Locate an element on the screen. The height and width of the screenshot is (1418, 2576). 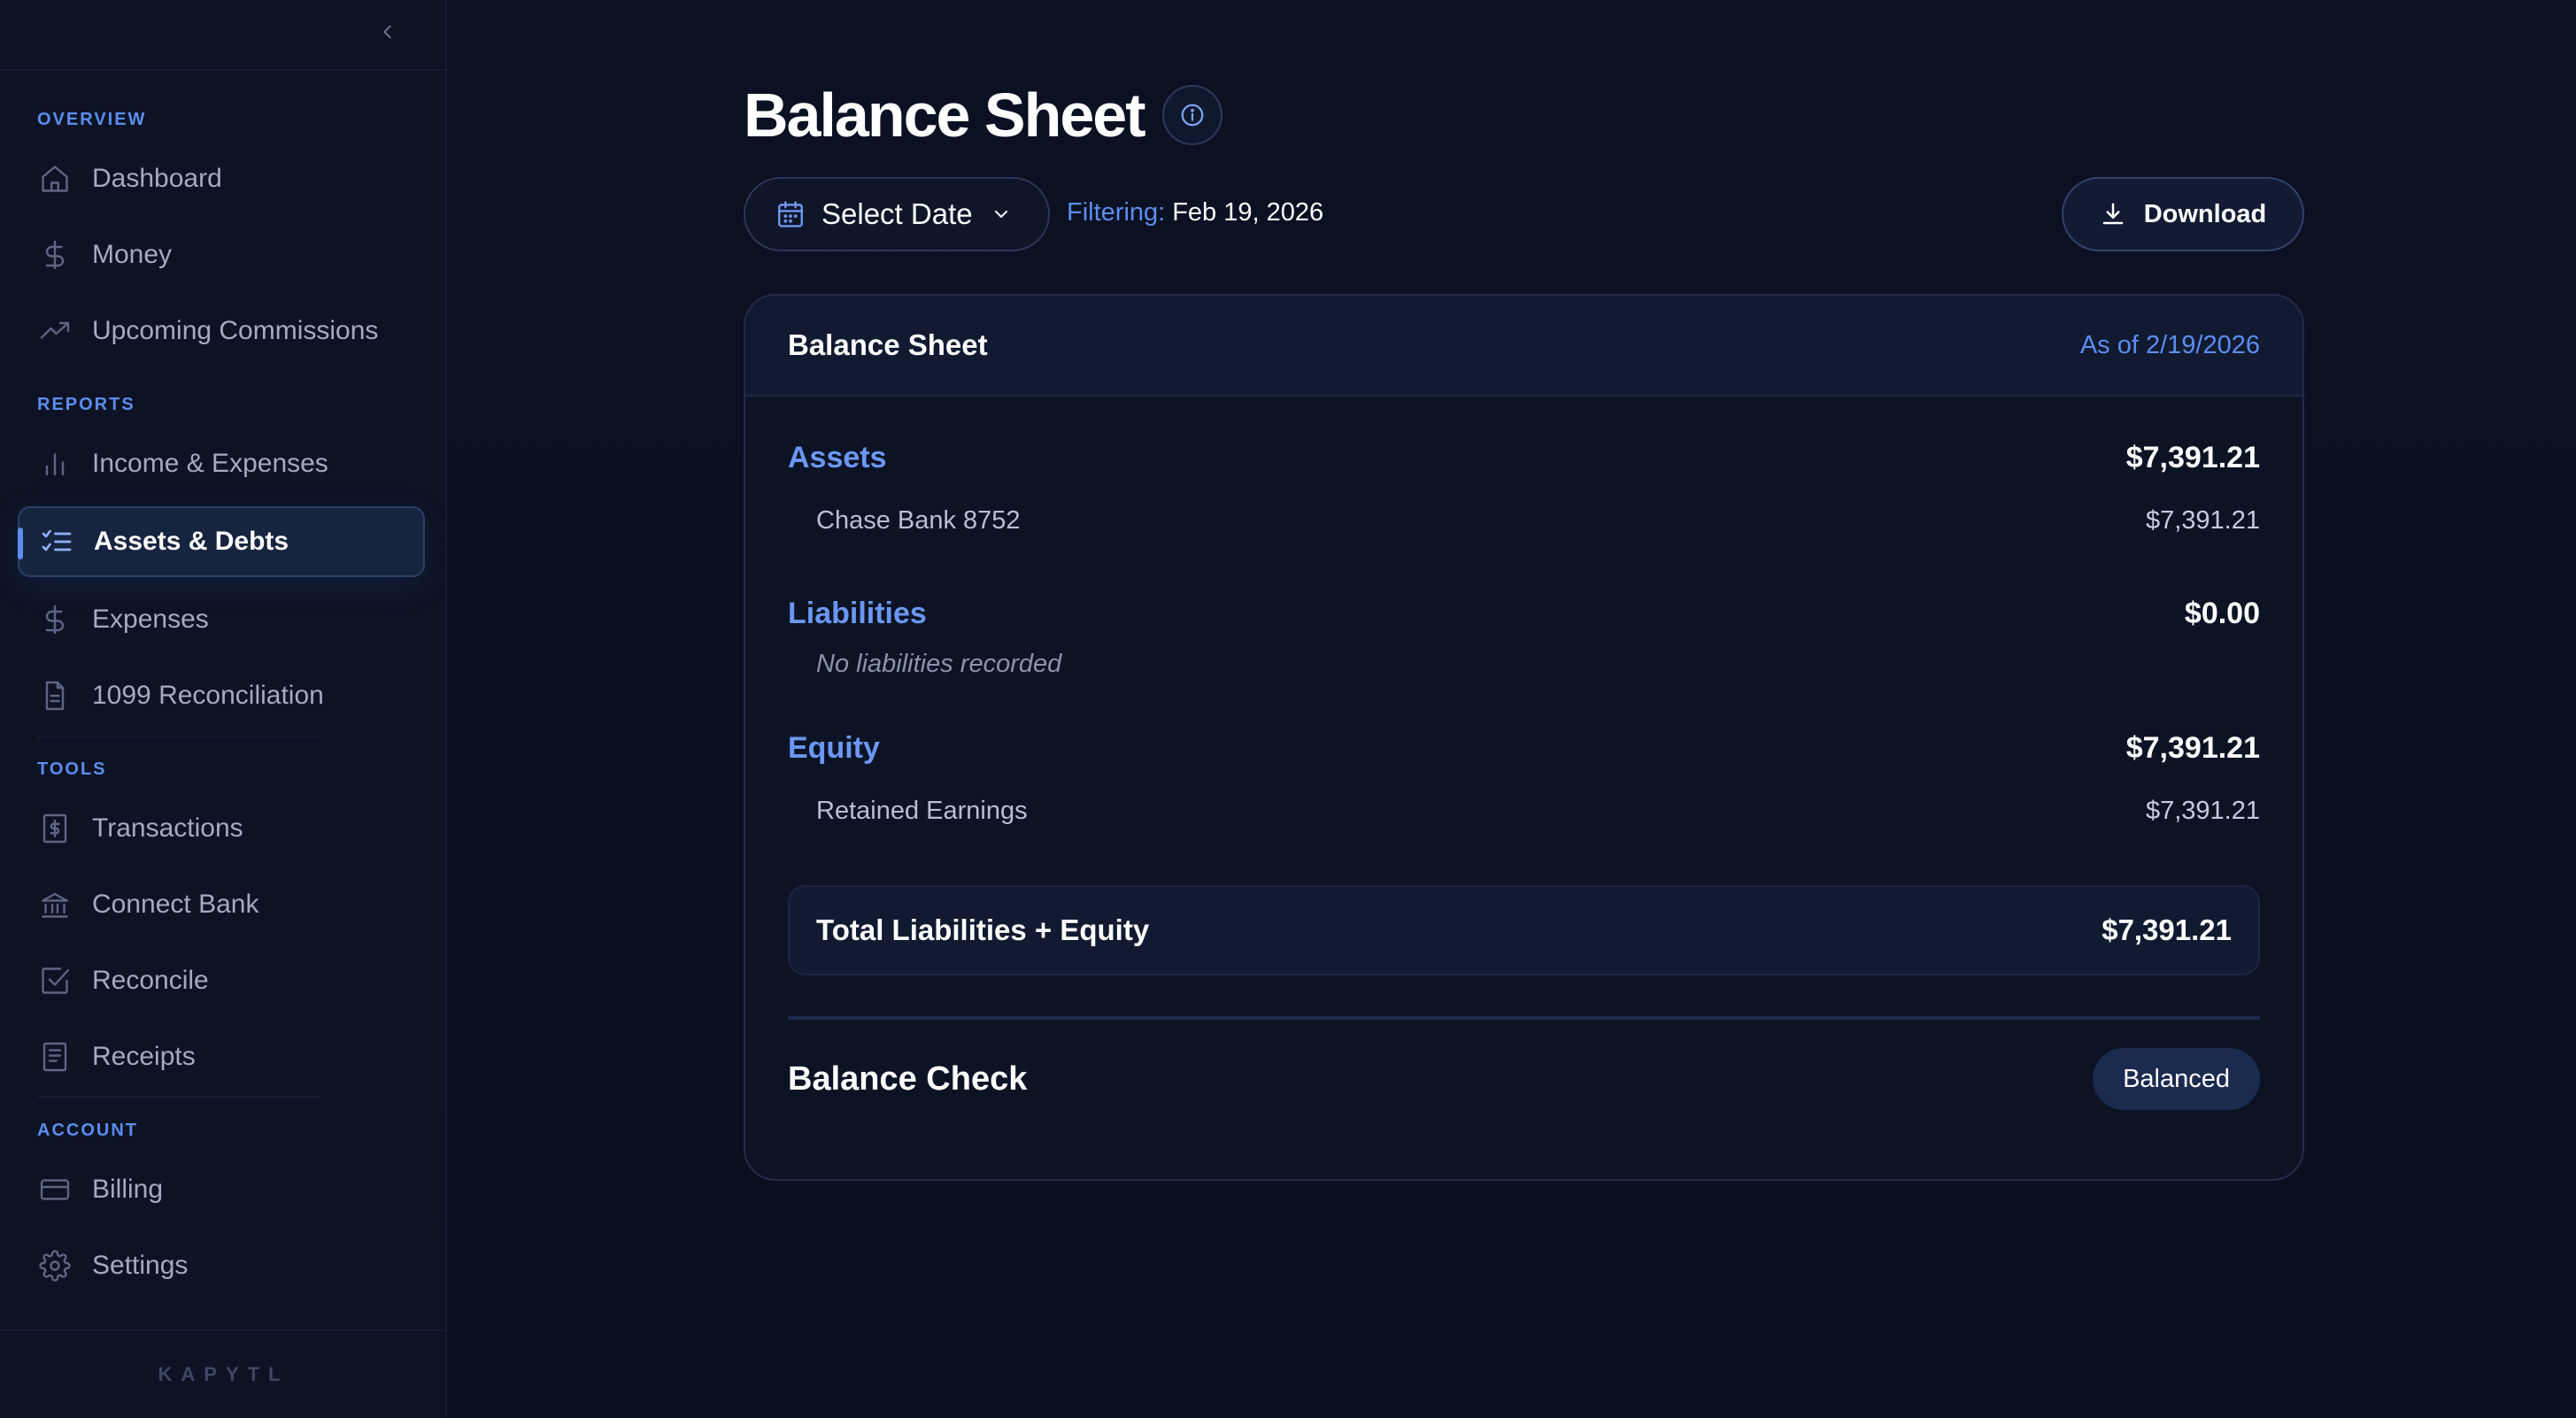
sidebar-item-1099-reconciliation: 1099 Reconciliation is located at coordinates (221, 696).